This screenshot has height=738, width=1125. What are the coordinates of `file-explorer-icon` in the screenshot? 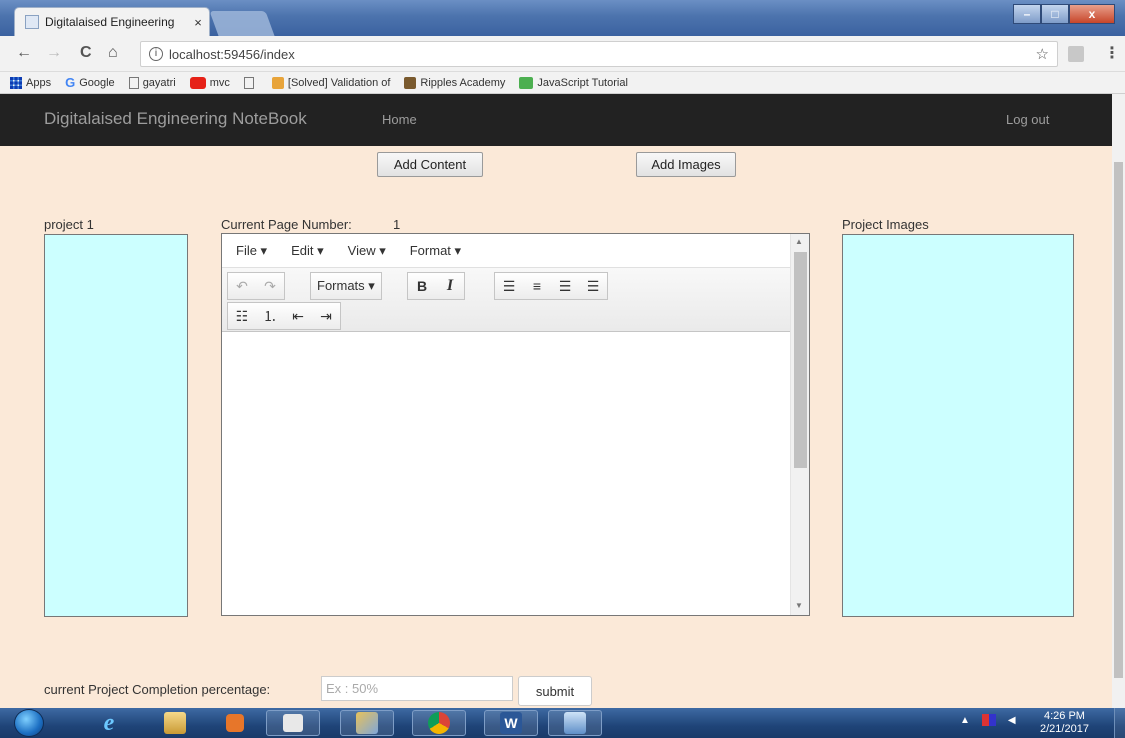 It's located at (175, 723).